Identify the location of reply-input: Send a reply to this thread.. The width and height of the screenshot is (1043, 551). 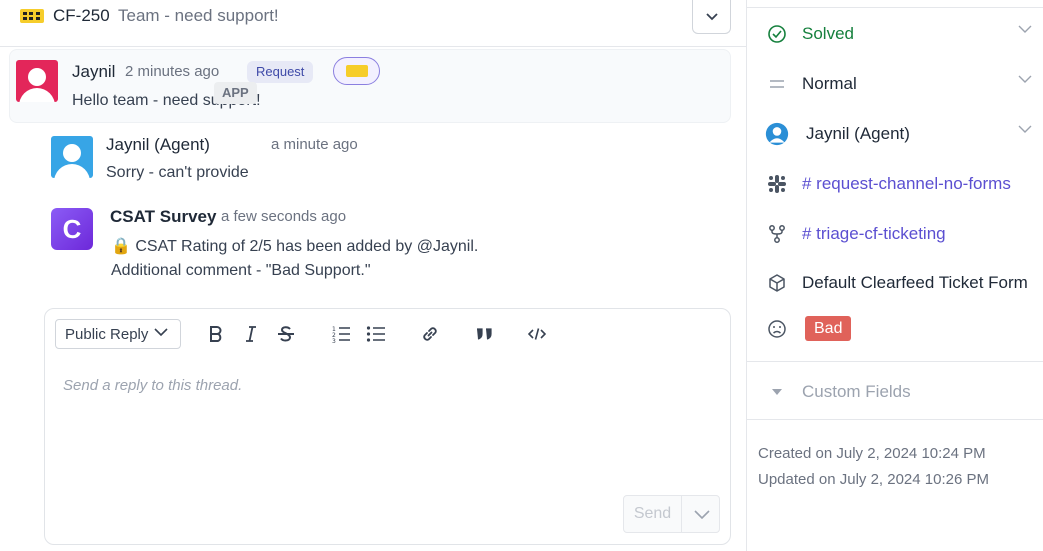
(152, 385).